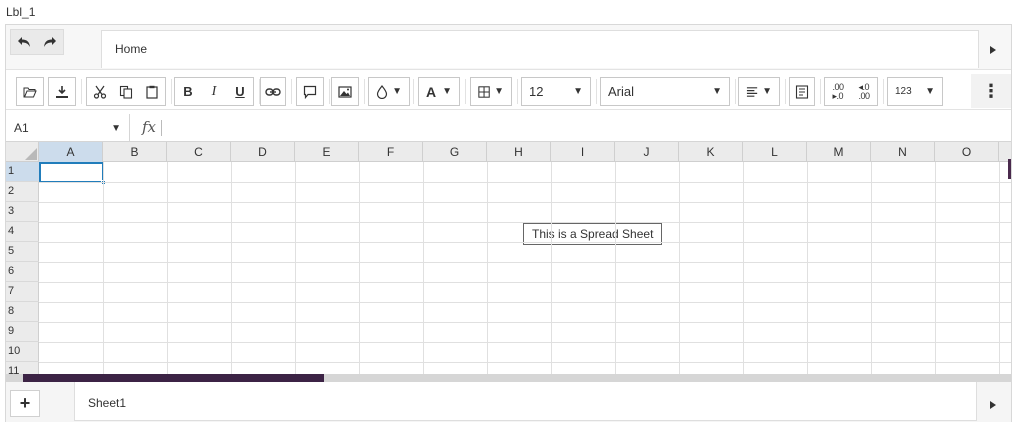 The image size is (1013, 425). Describe the element at coordinates (22, 312) in the screenshot. I see `row-header-8: 8` at that location.